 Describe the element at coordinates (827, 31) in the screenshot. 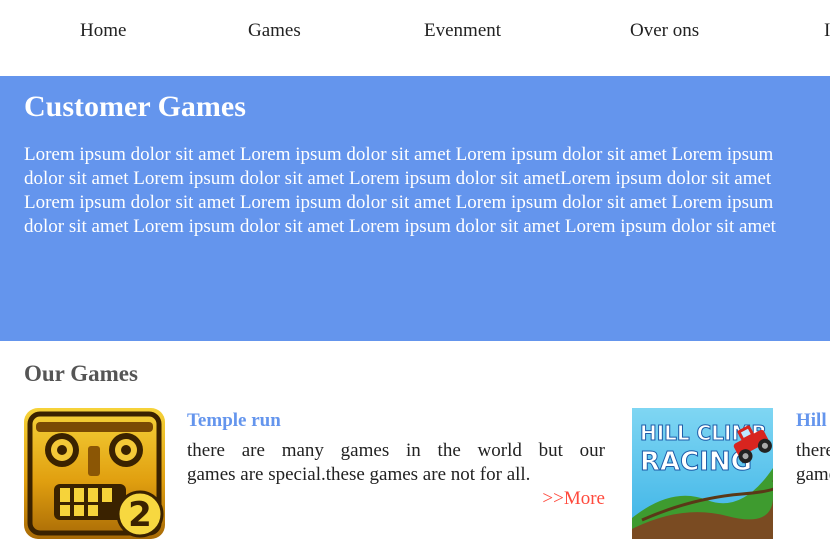

I see `nav-item-partial: I` at that location.